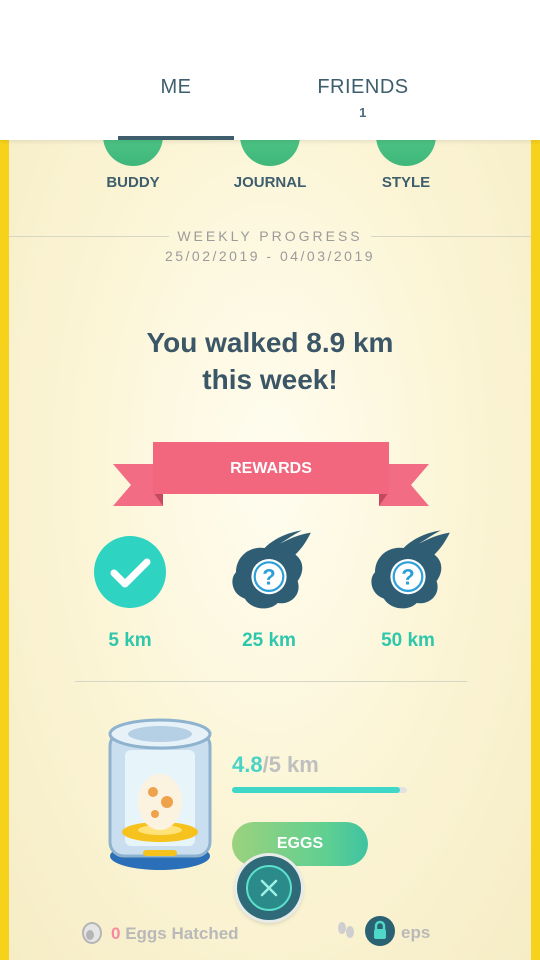 This screenshot has width=540, height=960. What do you see at coordinates (270, 379) in the screenshot?
I see `walked-line-2: this week!` at bounding box center [270, 379].